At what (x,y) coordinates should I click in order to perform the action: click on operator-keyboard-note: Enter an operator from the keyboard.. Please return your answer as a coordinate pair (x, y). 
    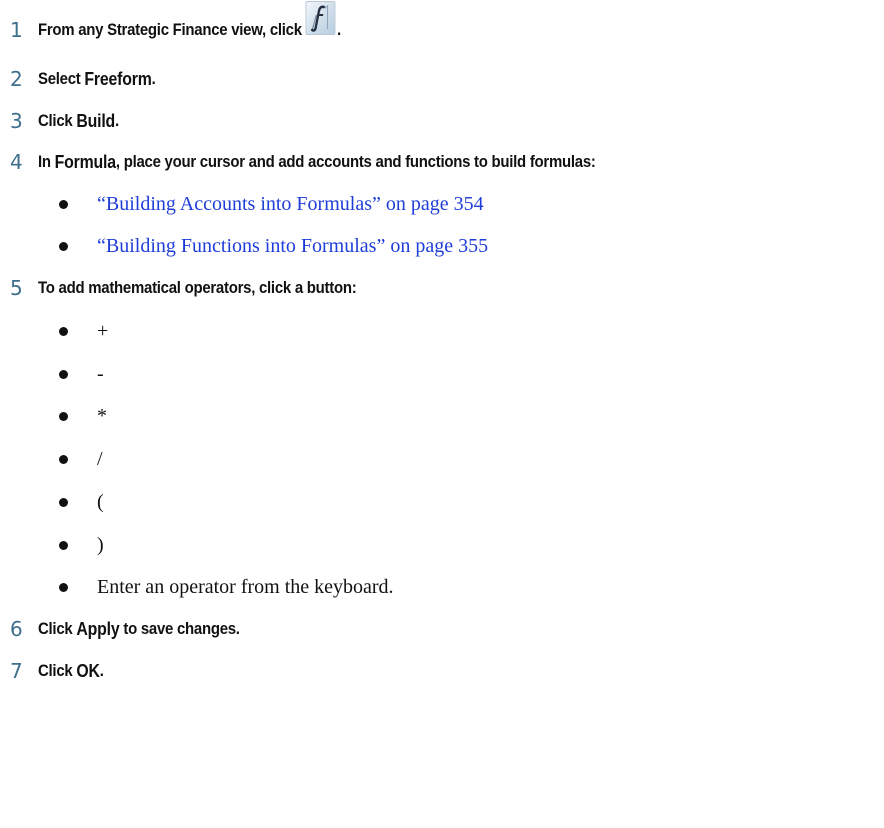
    Looking at the image, I should click on (245, 586).